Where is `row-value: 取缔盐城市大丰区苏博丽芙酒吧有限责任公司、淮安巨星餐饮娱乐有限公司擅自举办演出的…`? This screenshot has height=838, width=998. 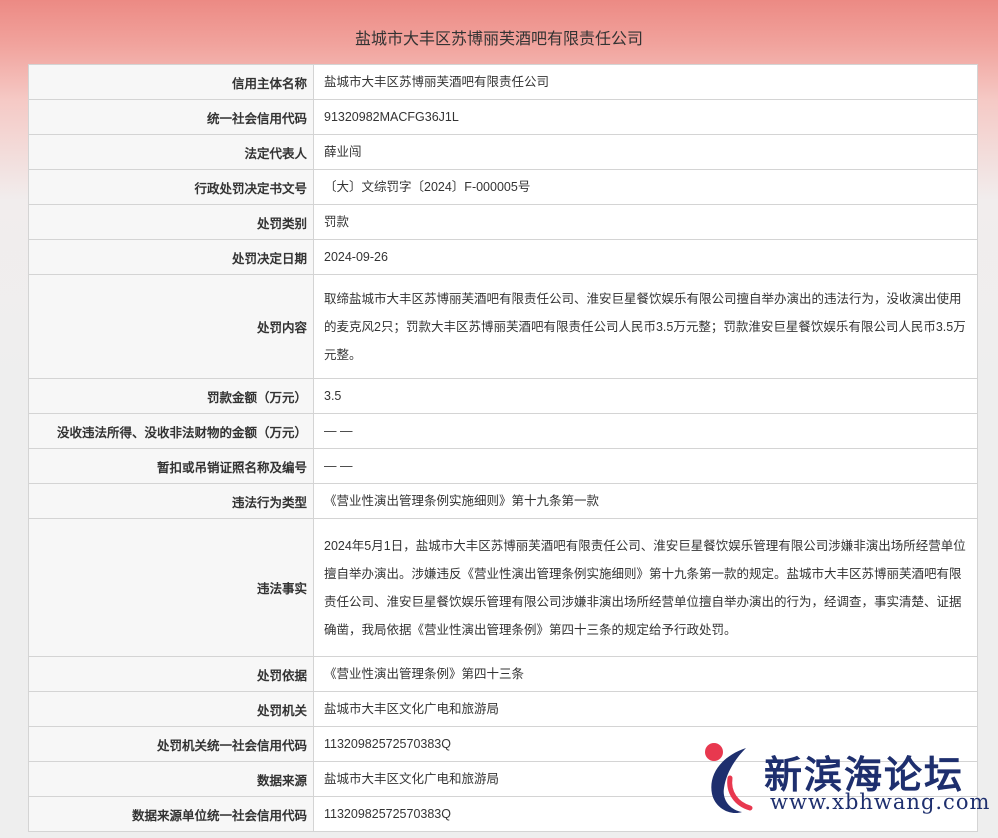 row-value: 取缔盐城市大丰区苏博丽芙酒吧有限责任公司、淮安巨星餐饮娱乐有限公司擅自举办演出的… is located at coordinates (645, 326).